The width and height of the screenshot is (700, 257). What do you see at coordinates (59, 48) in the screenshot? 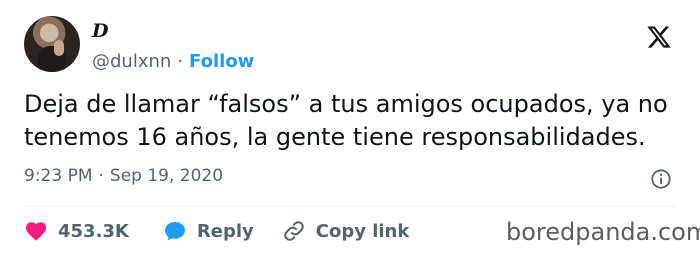
I see `avatar-arm` at bounding box center [59, 48].